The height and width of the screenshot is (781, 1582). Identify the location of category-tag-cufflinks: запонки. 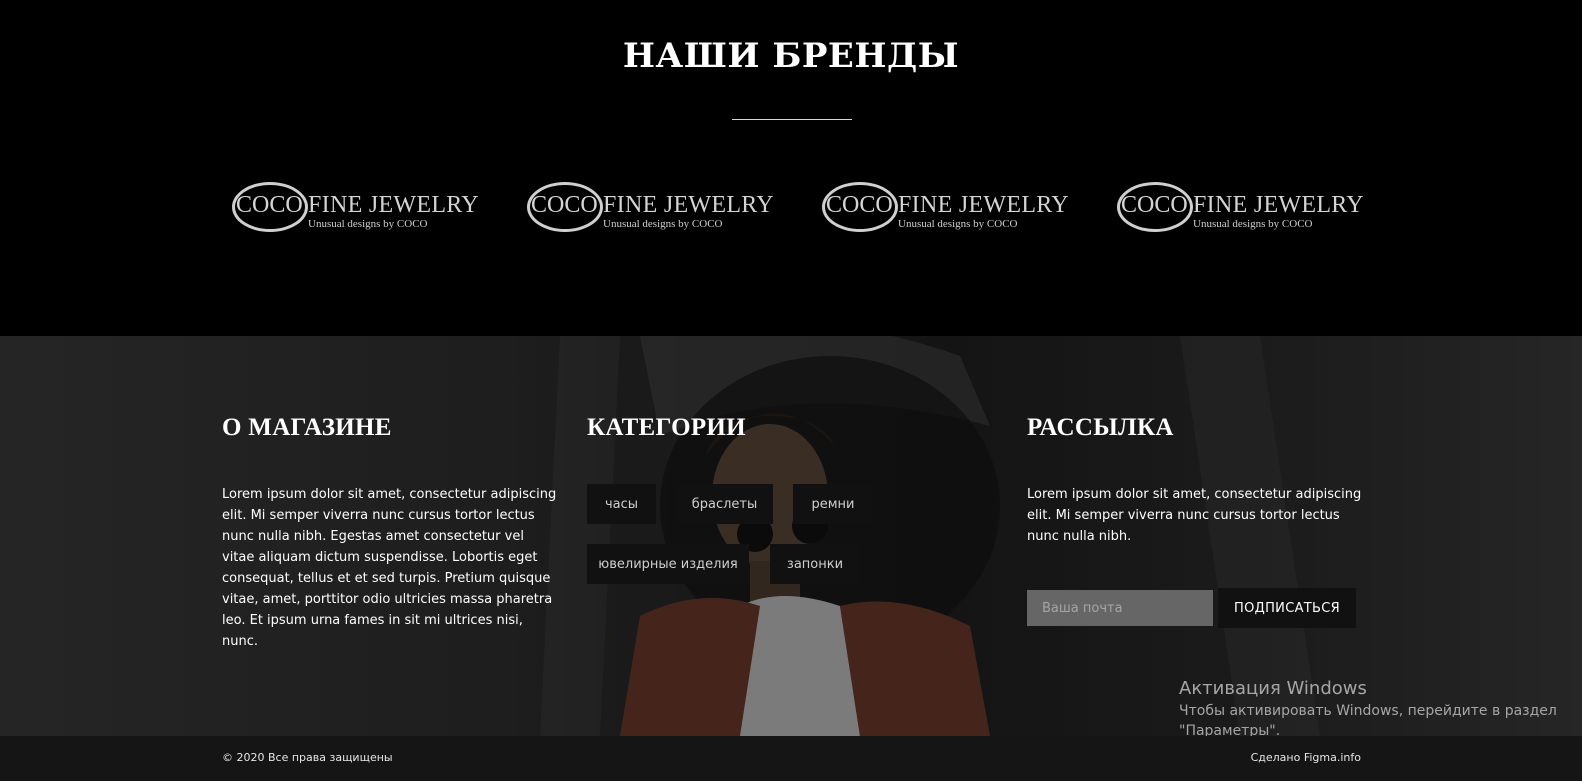
(815, 564).